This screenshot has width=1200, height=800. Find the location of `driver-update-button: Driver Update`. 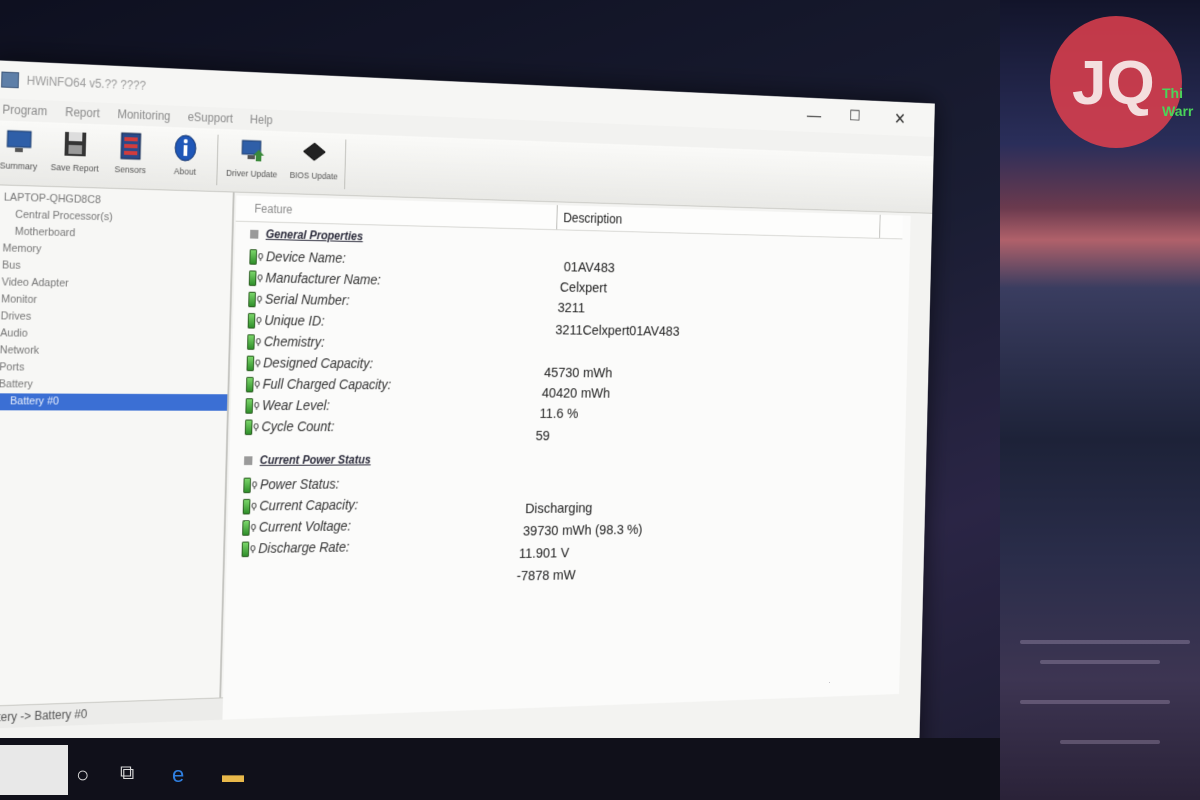

driver-update-button: Driver Update is located at coordinates (252, 162).